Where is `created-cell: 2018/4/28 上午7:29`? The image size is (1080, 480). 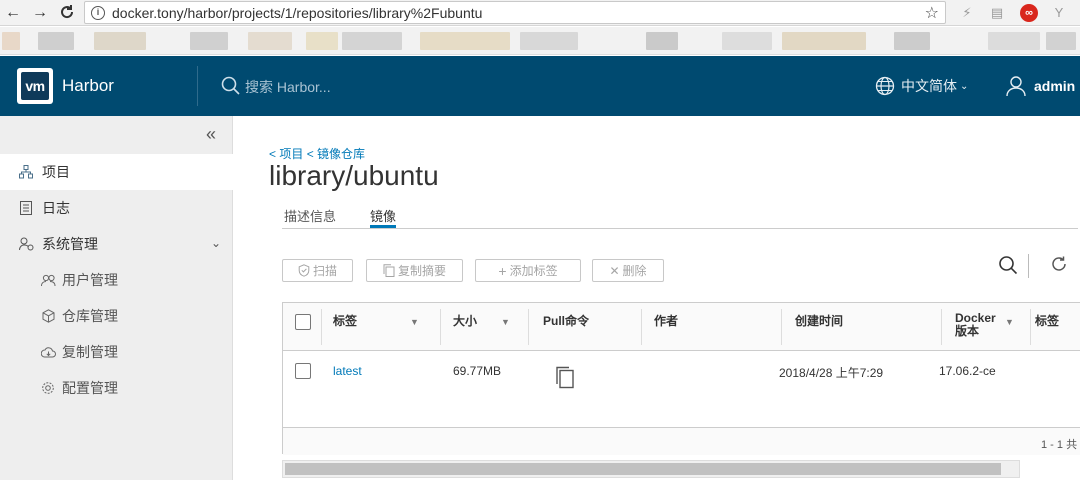 created-cell: 2018/4/28 上午7:29 is located at coordinates (831, 373).